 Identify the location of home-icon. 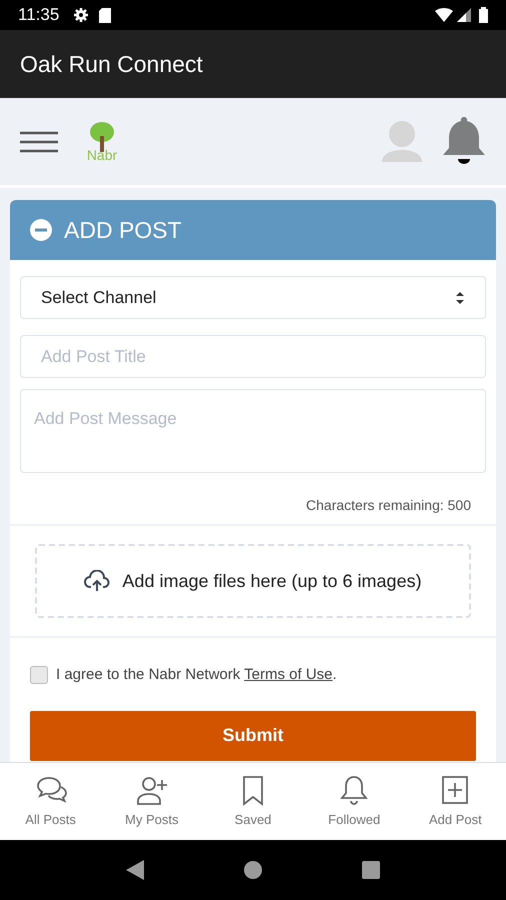
(253, 870).